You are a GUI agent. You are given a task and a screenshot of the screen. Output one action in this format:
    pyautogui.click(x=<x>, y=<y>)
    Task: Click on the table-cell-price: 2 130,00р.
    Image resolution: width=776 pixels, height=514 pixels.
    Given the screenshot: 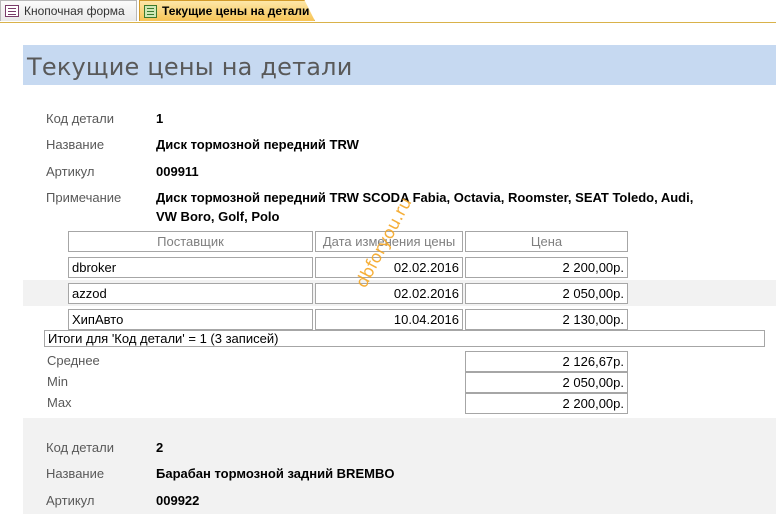 What is the action you would take?
    pyautogui.click(x=546, y=319)
    